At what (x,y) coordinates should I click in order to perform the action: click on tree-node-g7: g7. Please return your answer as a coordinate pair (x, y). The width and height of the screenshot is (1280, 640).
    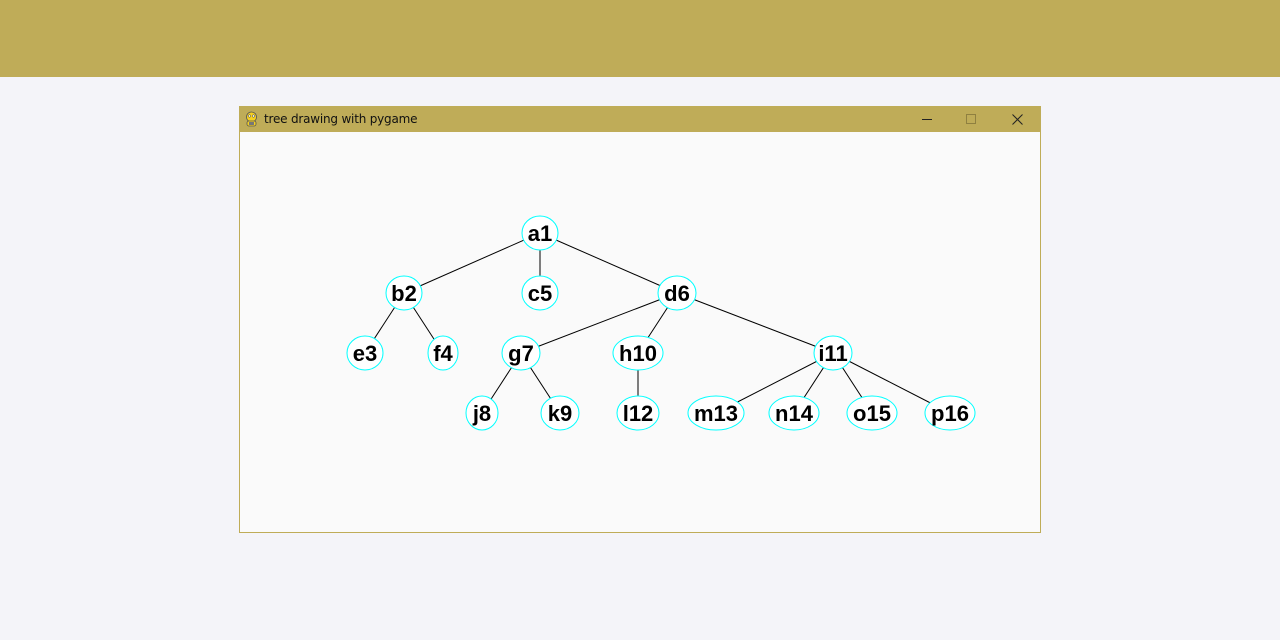
    Looking at the image, I should click on (521, 353).